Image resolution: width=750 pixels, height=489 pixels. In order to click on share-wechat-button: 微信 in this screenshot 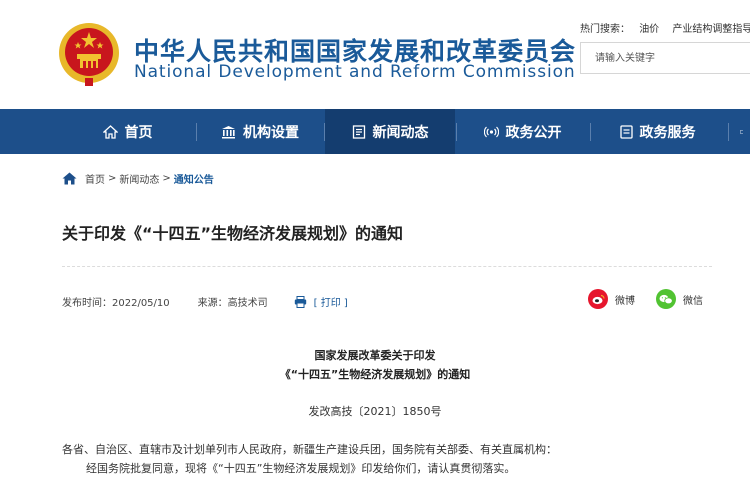, I will do `click(679, 299)`.